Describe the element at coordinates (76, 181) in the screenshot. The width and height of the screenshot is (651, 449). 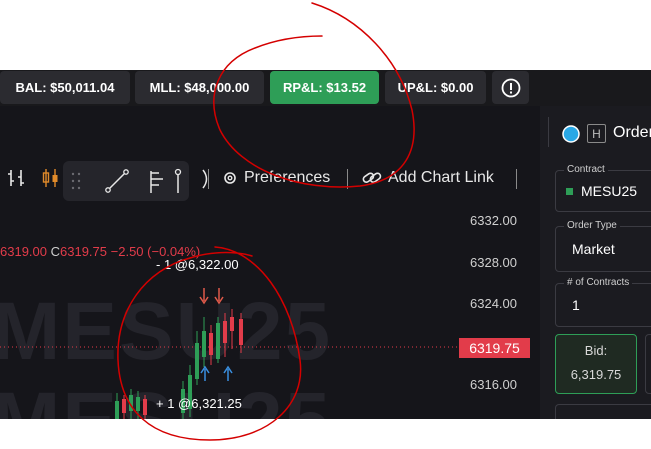
I see `drag-handle-icon` at that location.